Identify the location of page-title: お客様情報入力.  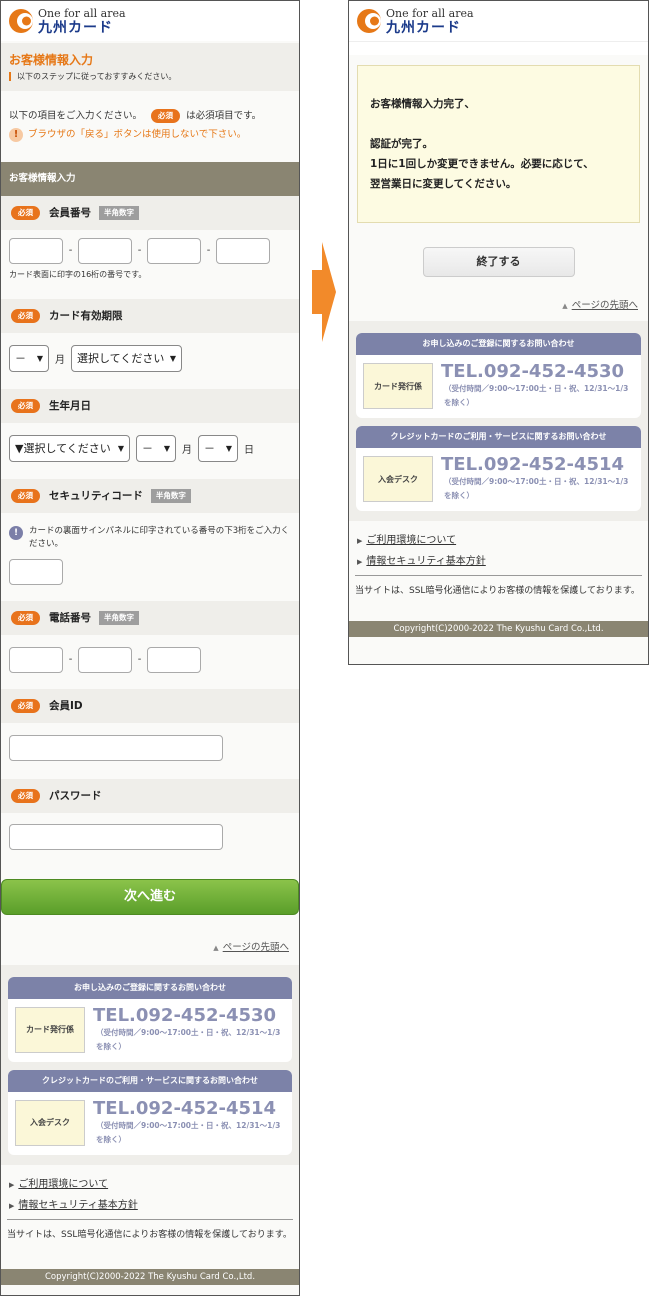
(51, 60).